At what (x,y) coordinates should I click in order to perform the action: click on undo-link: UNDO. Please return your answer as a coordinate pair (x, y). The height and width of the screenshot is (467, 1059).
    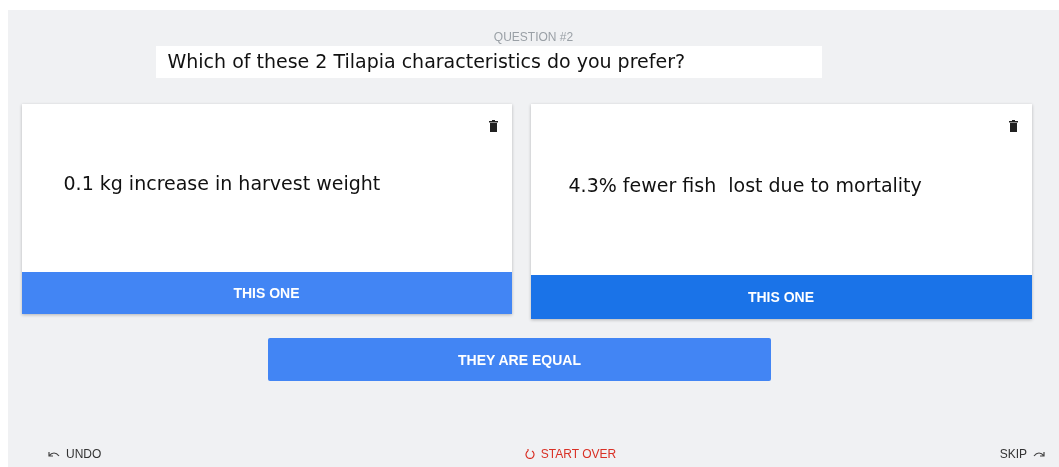
    Looking at the image, I should click on (75, 454).